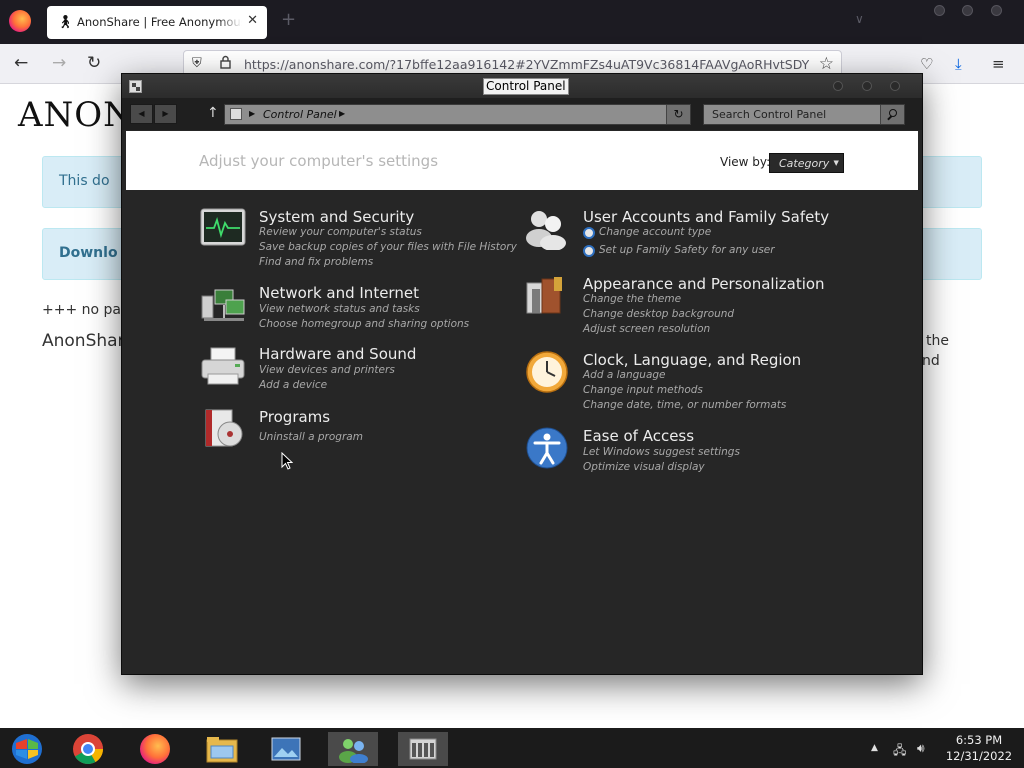  Describe the element at coordinates (526, 86) in the screenshot. I see `window-title: Control Panel` at that location.